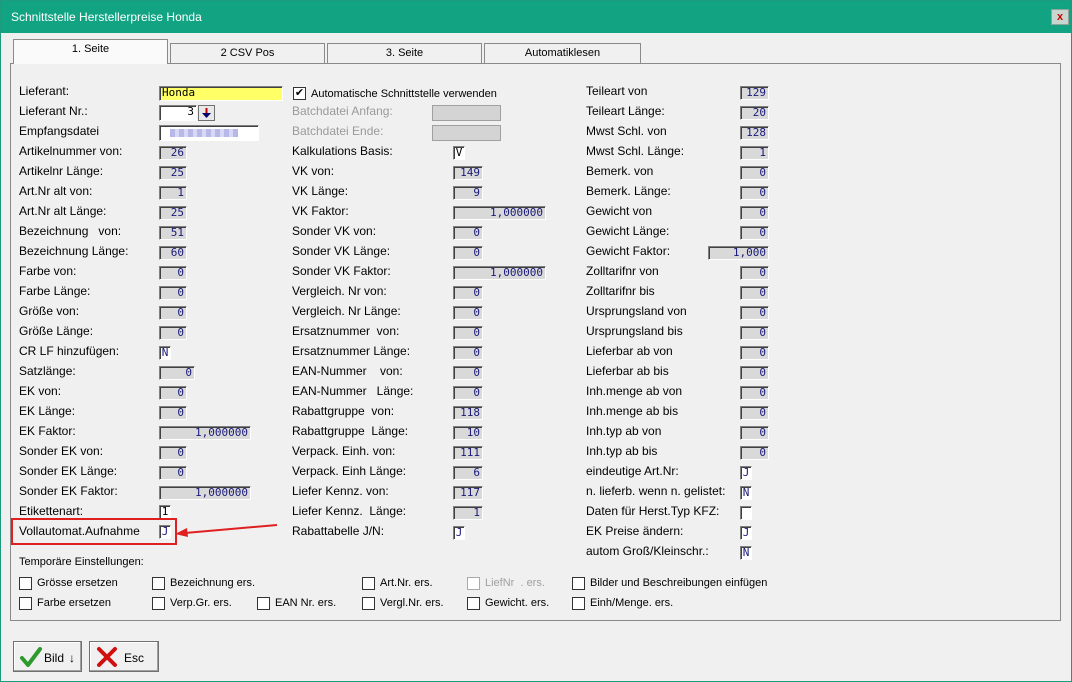 The image size is (1072, 682). What do you see at coordinates (754, 193) in the screenshot?
I see `bemerk-laenge-input: 0` at bounding box center [754, 193].